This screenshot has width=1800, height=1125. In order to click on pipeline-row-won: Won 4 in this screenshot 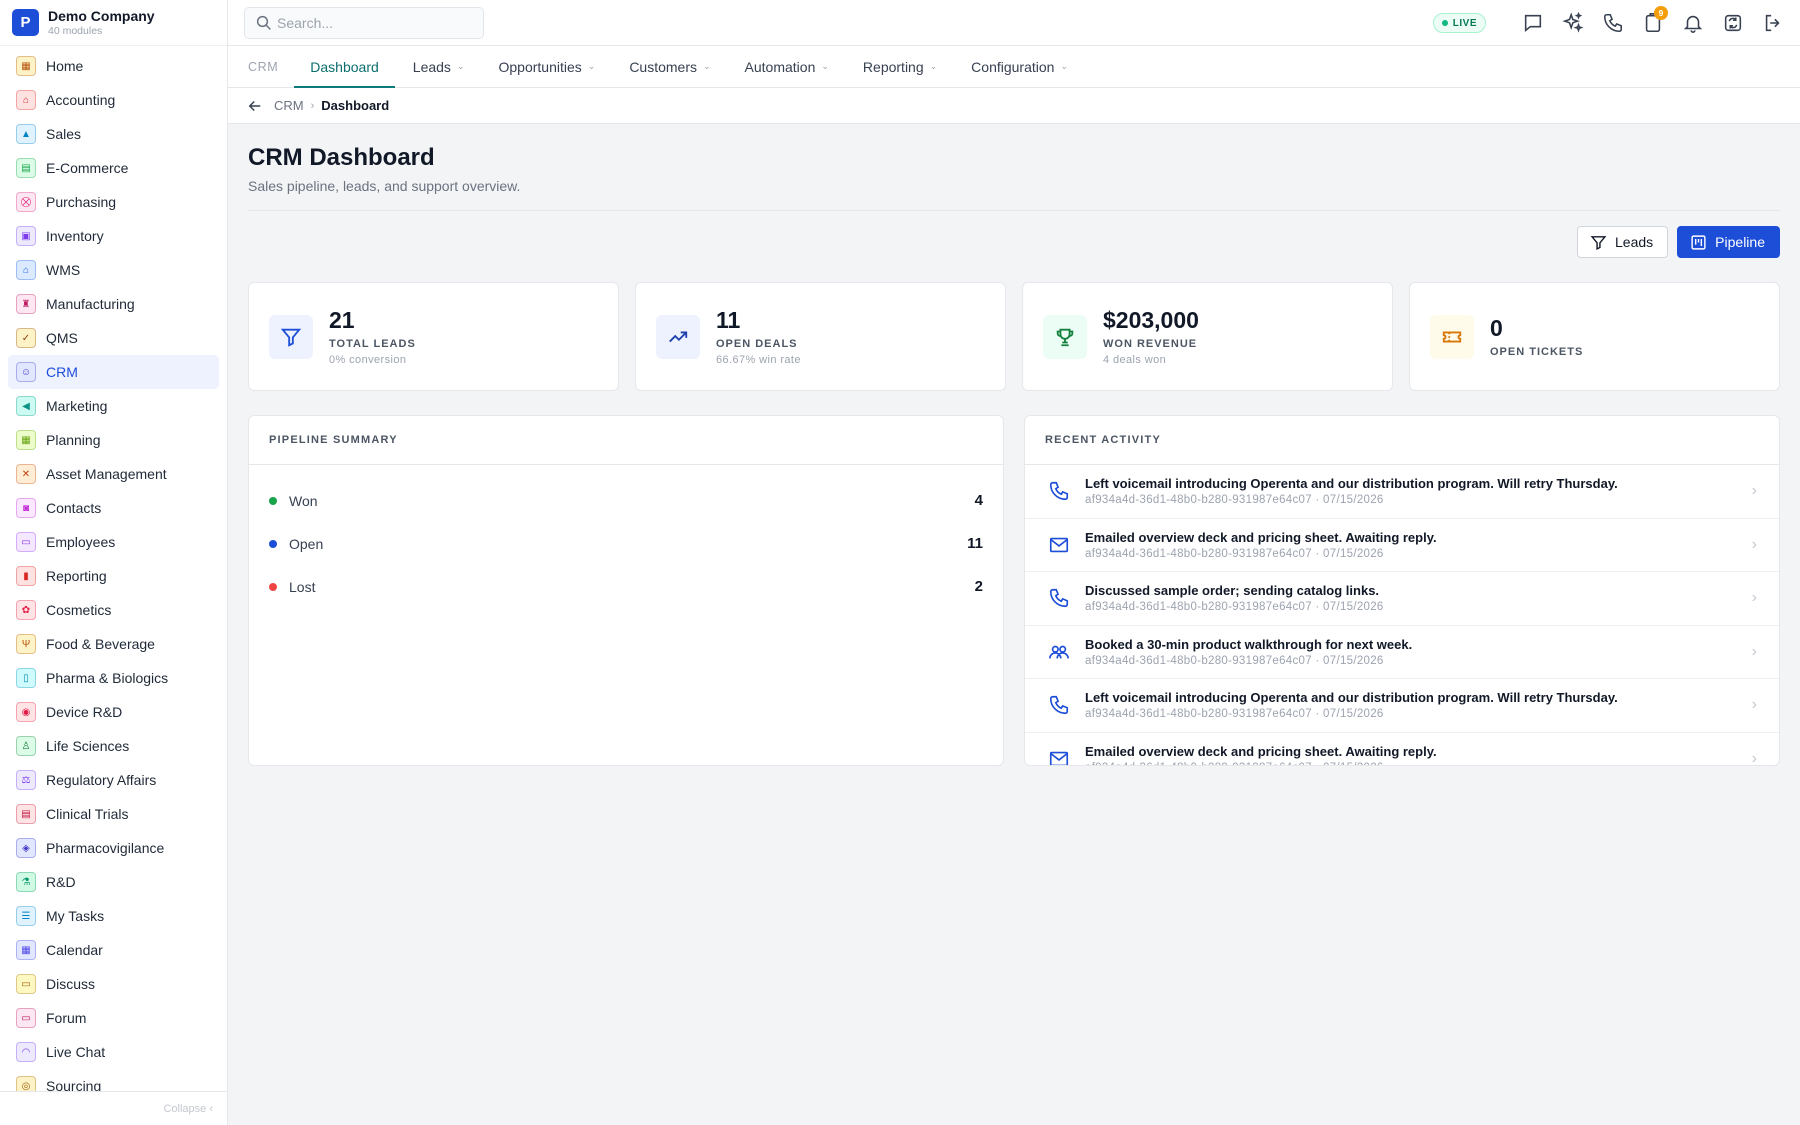, I will do `click(626, 500)`.